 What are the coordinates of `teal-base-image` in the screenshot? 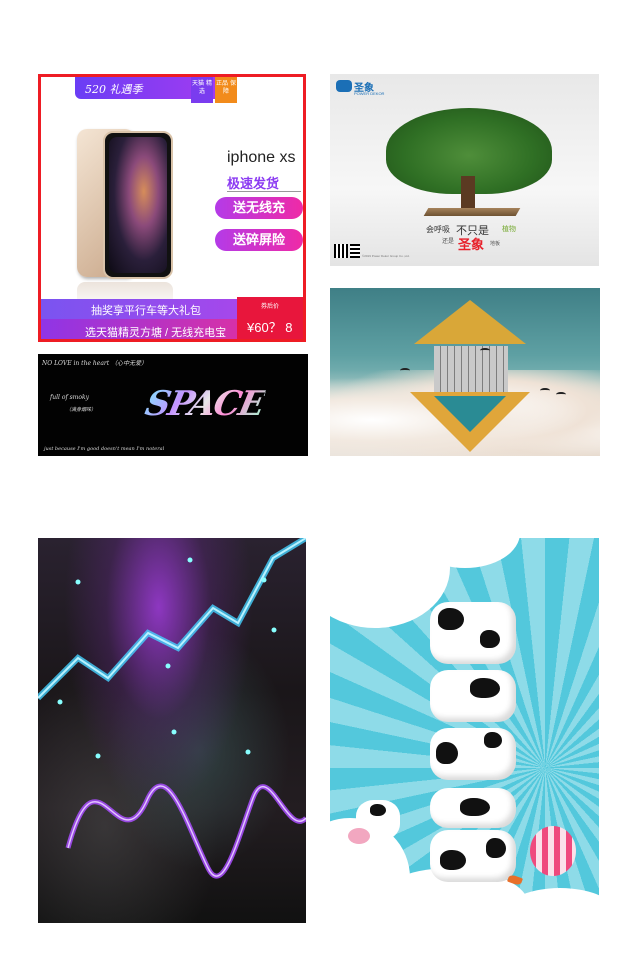 It's located at (470, 414).